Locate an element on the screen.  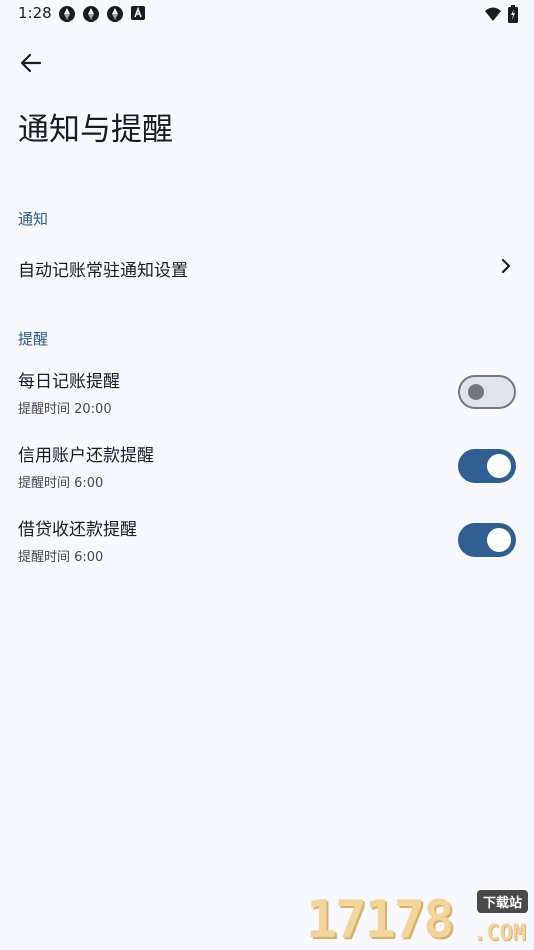
chevron-right-icon is located at coordinates (506, 266).